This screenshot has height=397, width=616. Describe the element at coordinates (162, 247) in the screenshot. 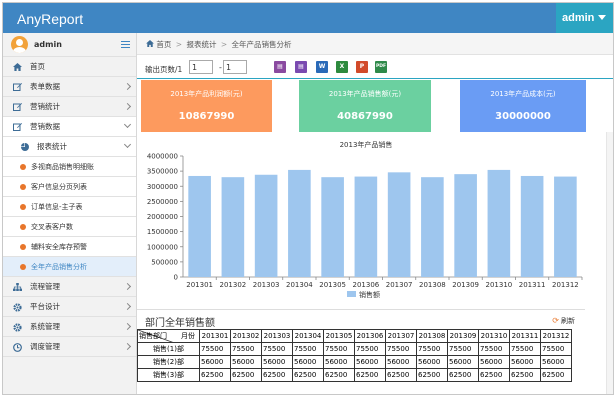

I see `y-tick-label: 1000000` at that location.